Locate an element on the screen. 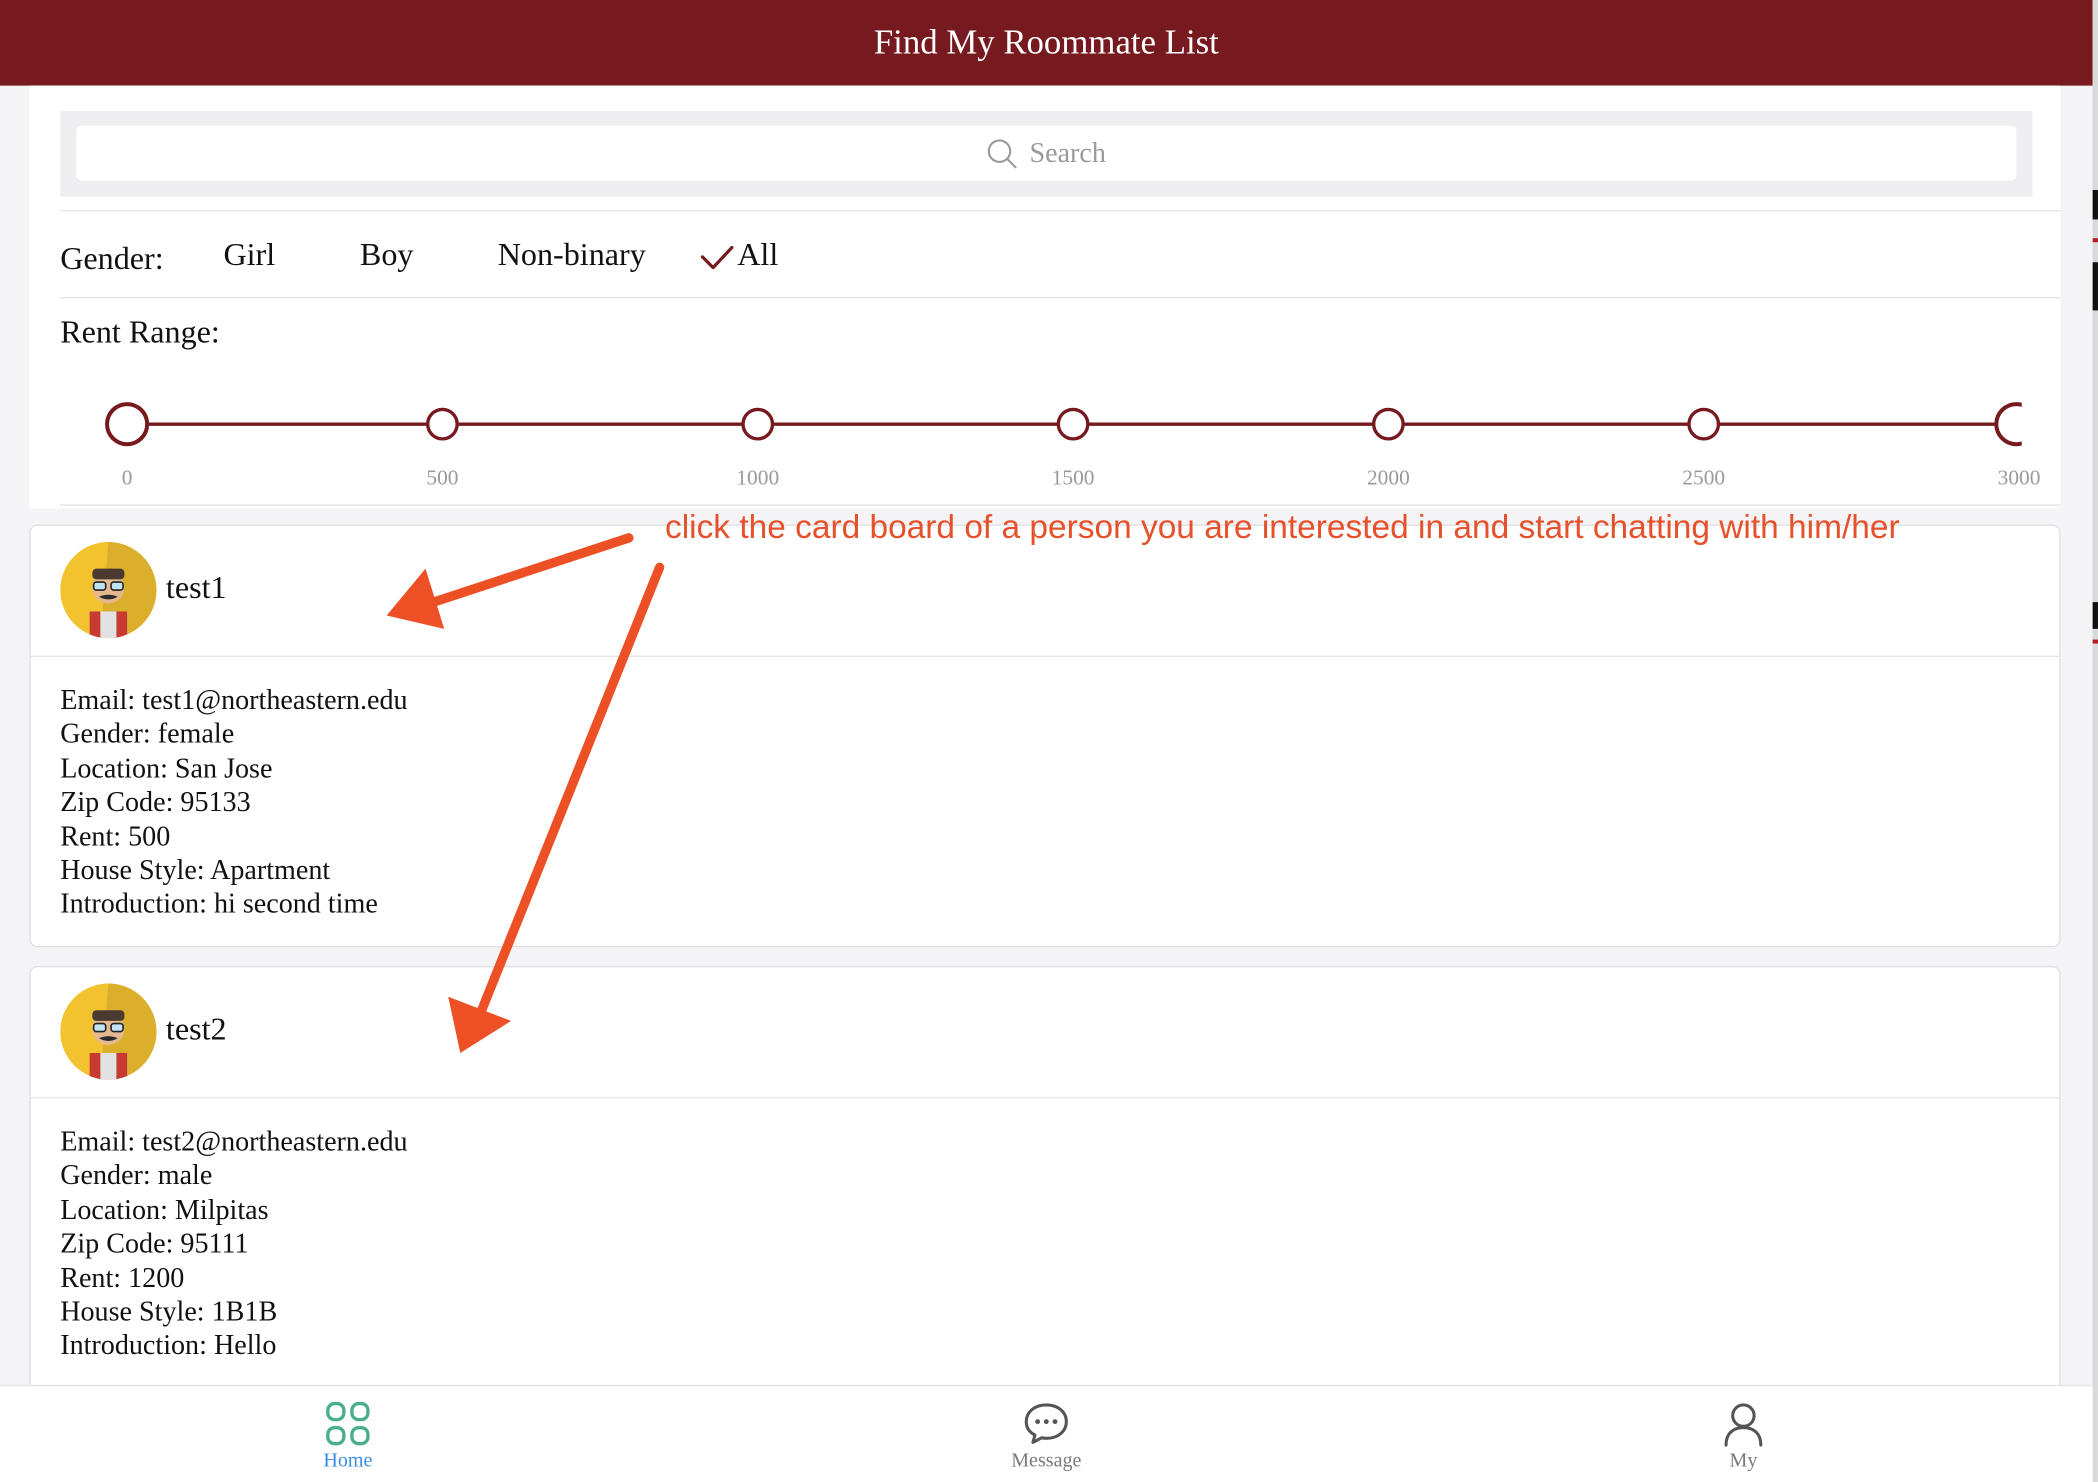 The height and width of the screenshot is (1482, 2098). rent-tick-label: 2500 is located at coordinates (1704, 478).